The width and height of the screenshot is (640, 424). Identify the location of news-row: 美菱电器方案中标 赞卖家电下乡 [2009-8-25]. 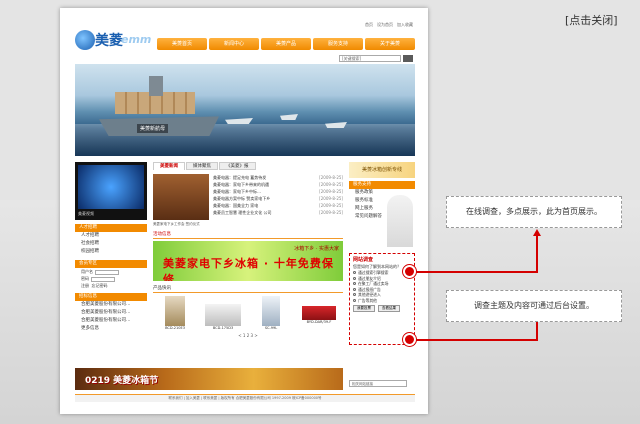
(278, 198).